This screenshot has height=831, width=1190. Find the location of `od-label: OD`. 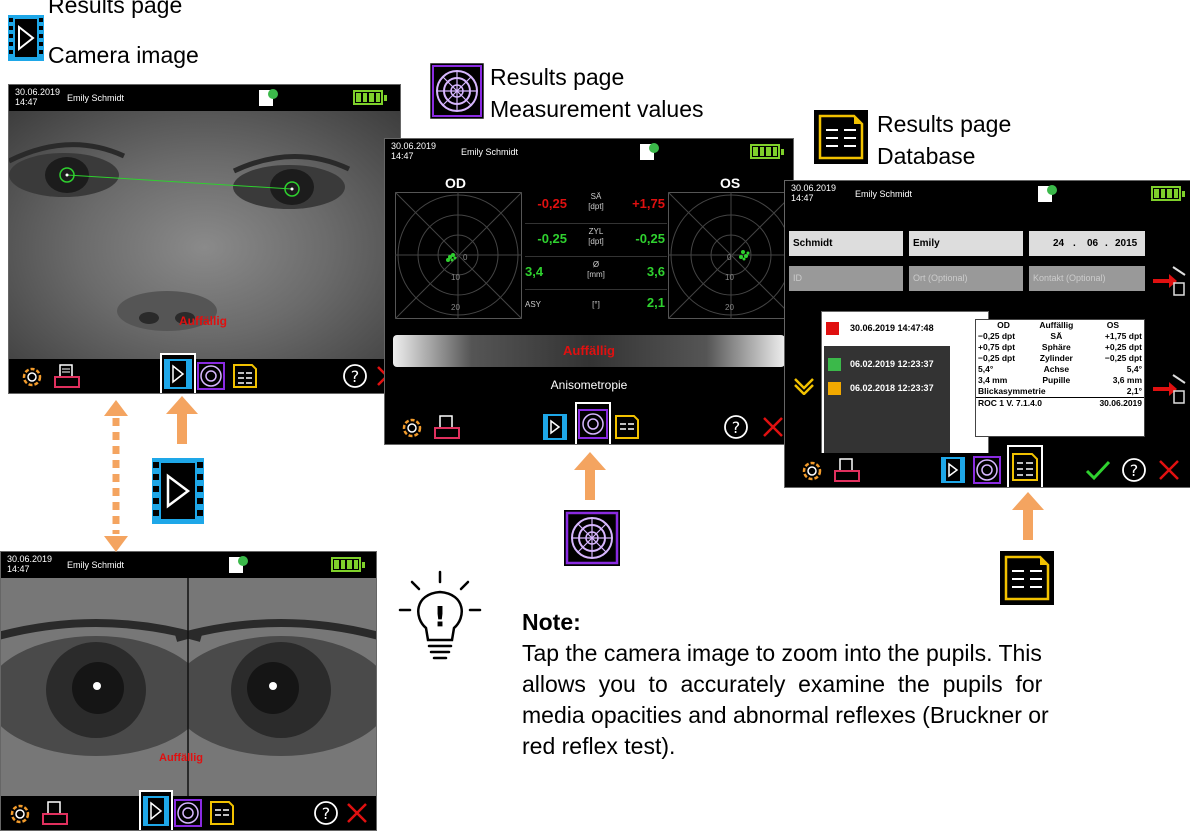

od-label: OD is located at coordinates (455, 183).